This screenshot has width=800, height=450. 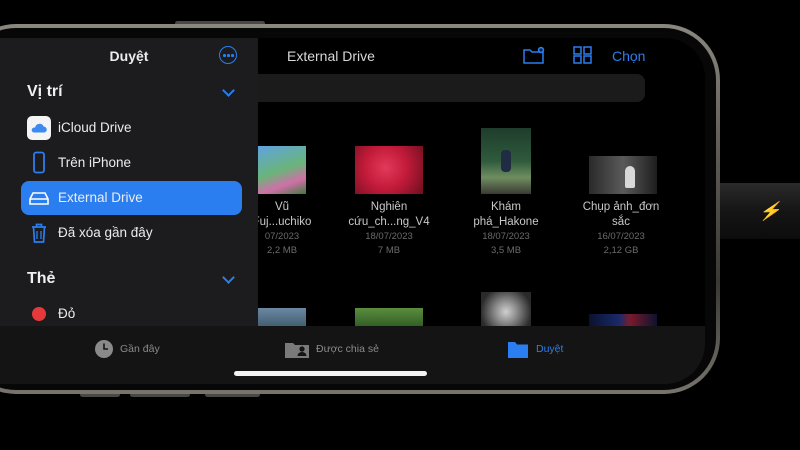 I want to click on home-indicator, so click(x=330, y=373).